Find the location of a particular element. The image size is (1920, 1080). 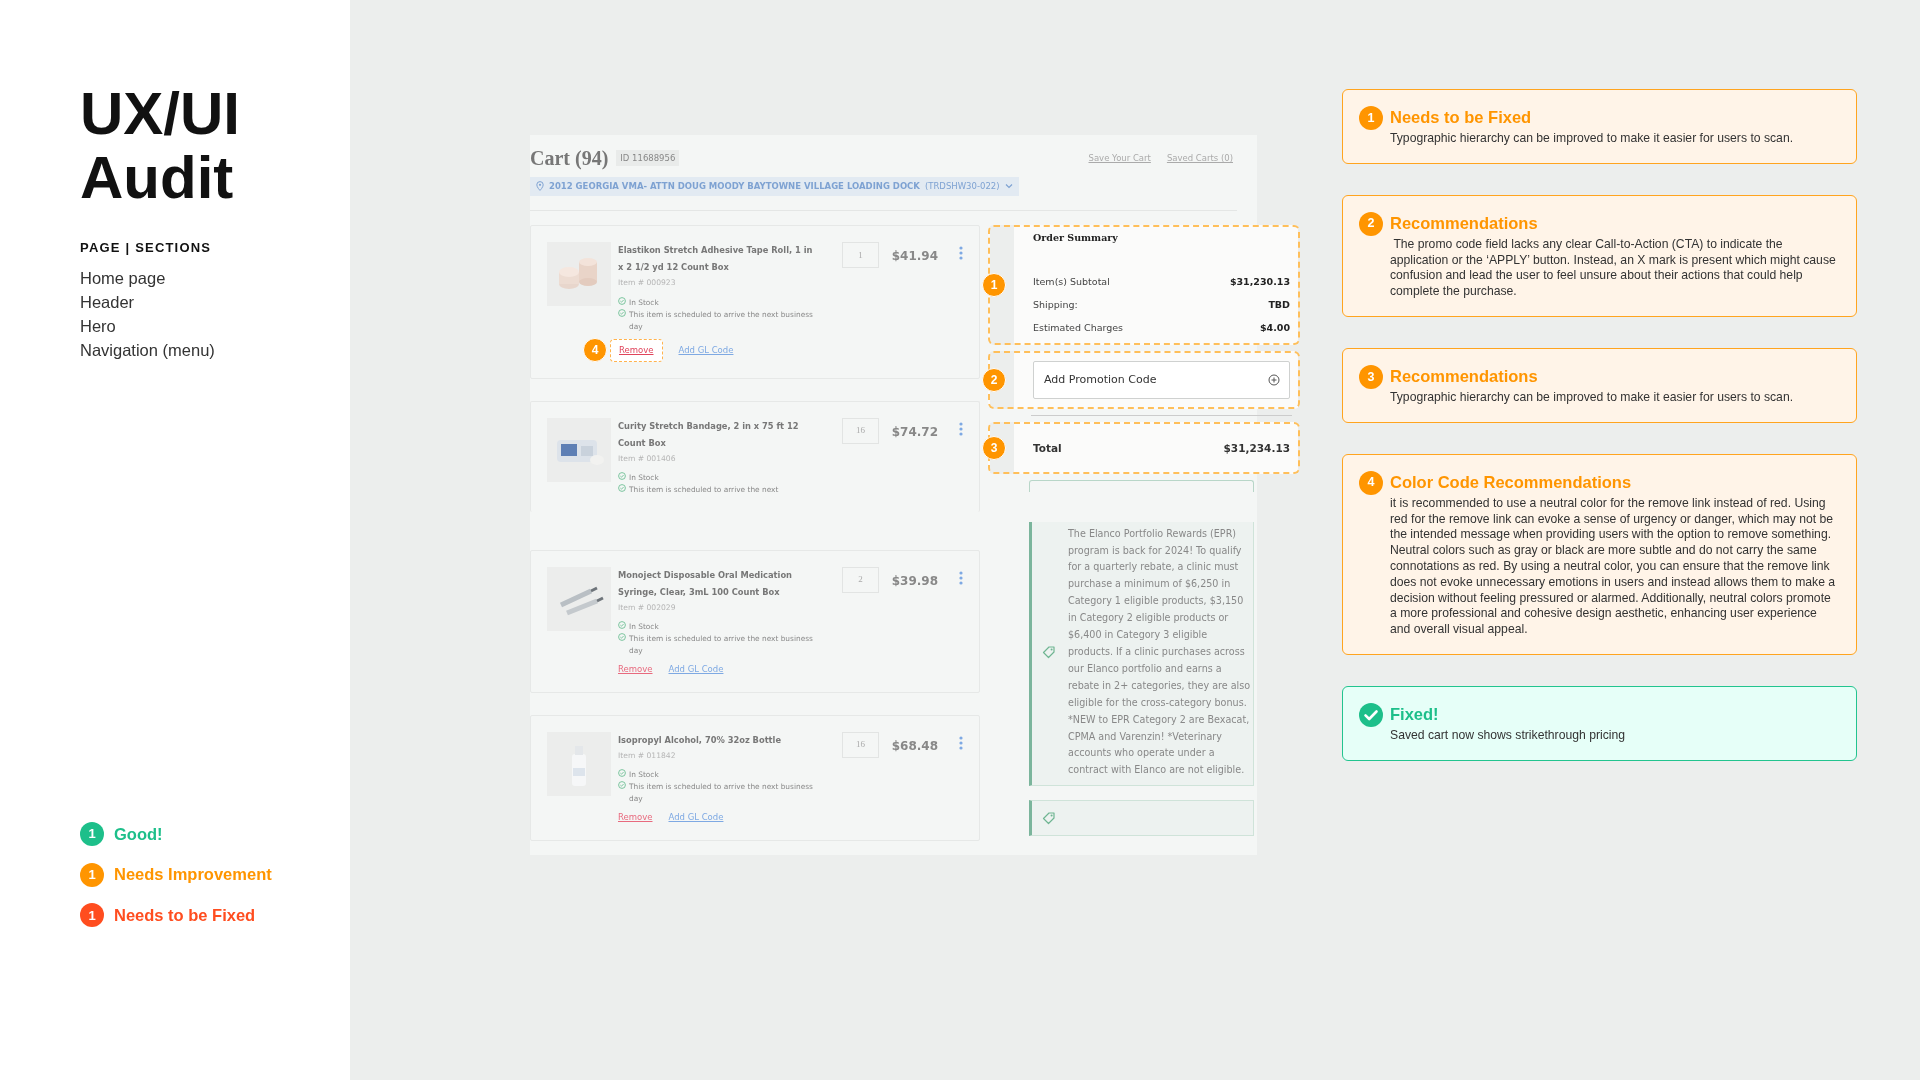

section-item: Header is located at coordinates (108, 302).